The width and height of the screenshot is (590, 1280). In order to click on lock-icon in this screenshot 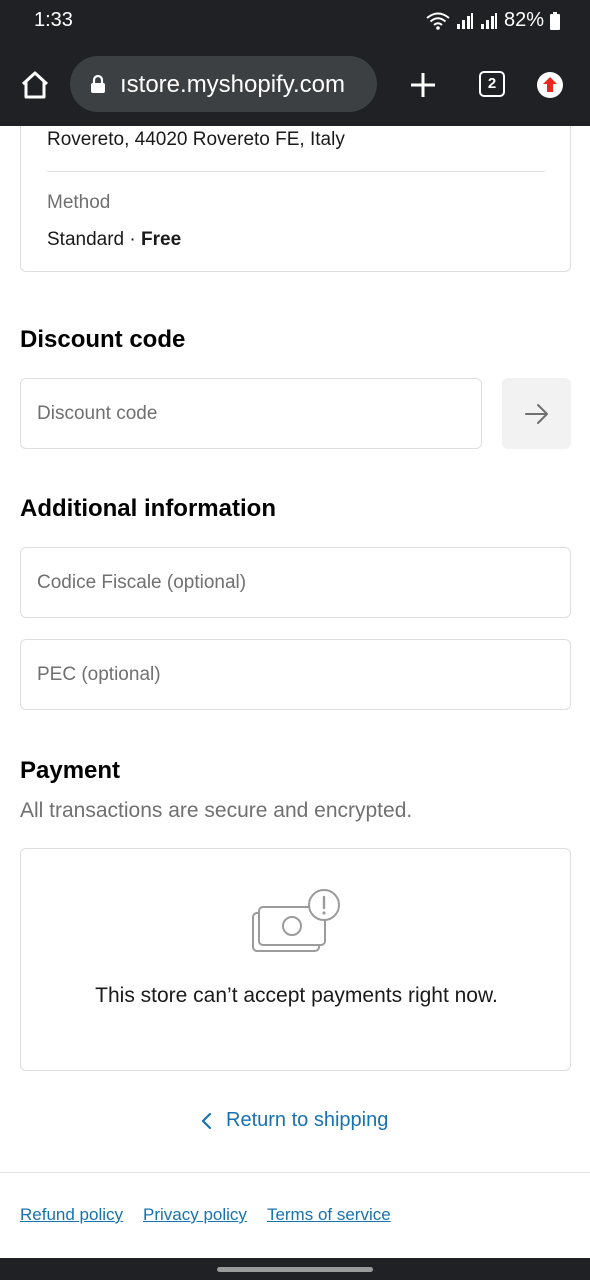, I will do `click(98, 83)`.